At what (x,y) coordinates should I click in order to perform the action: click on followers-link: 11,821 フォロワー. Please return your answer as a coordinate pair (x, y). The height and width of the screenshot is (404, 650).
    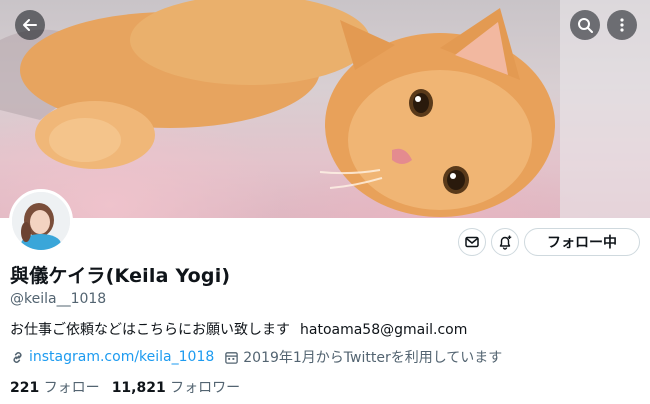
    Looking at the image, I should click on (176, 388).